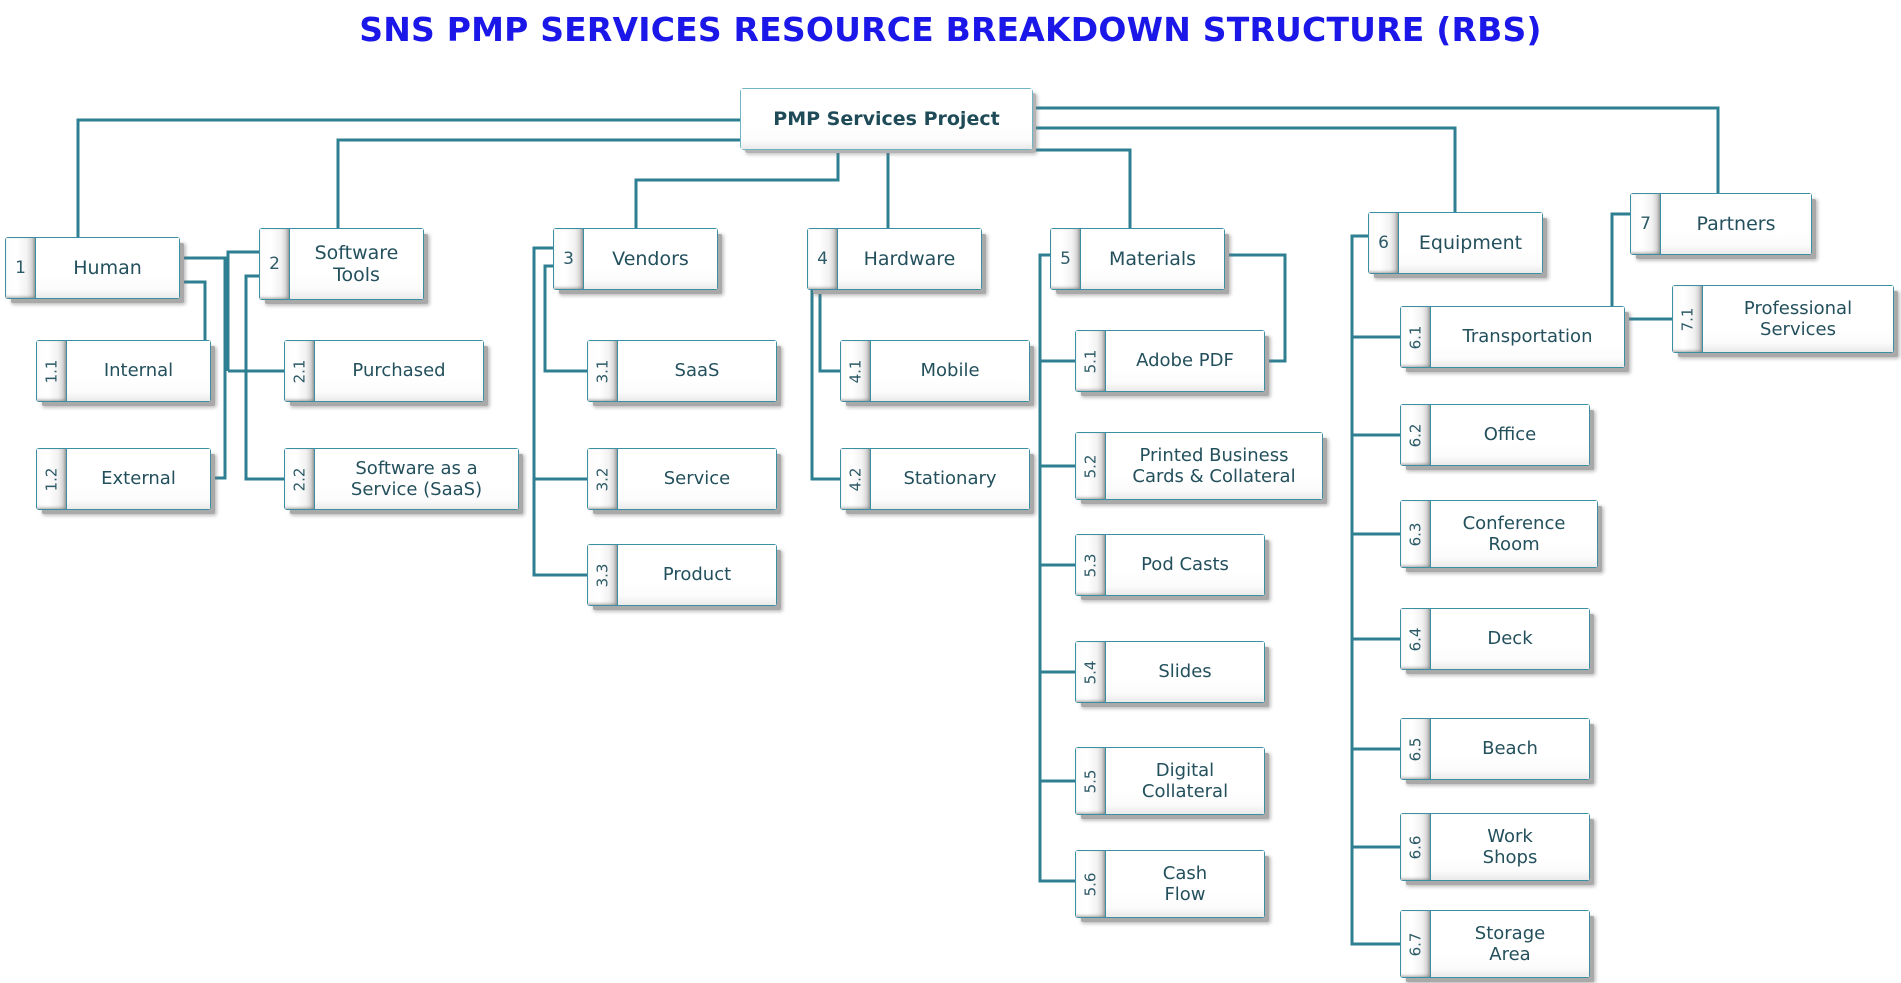 The height and width of the screenshot is (983, 1901). I want to click on node-cash-flow: 5.6 Cash Flow, so click(1170, 884).